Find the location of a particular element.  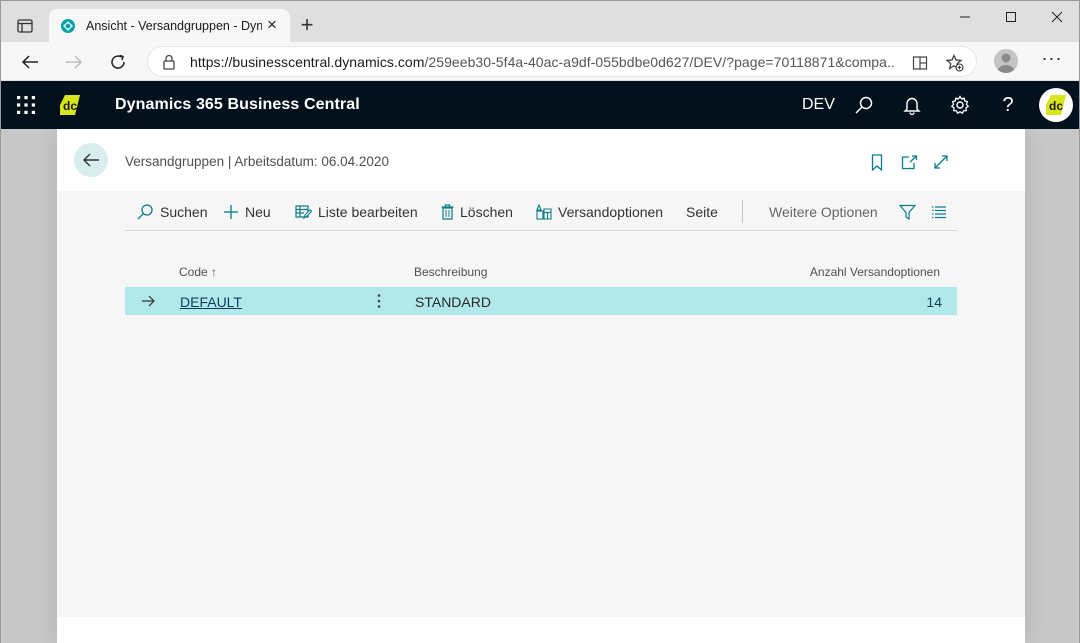

bookmark-icon is located at coordinates (877, 162).